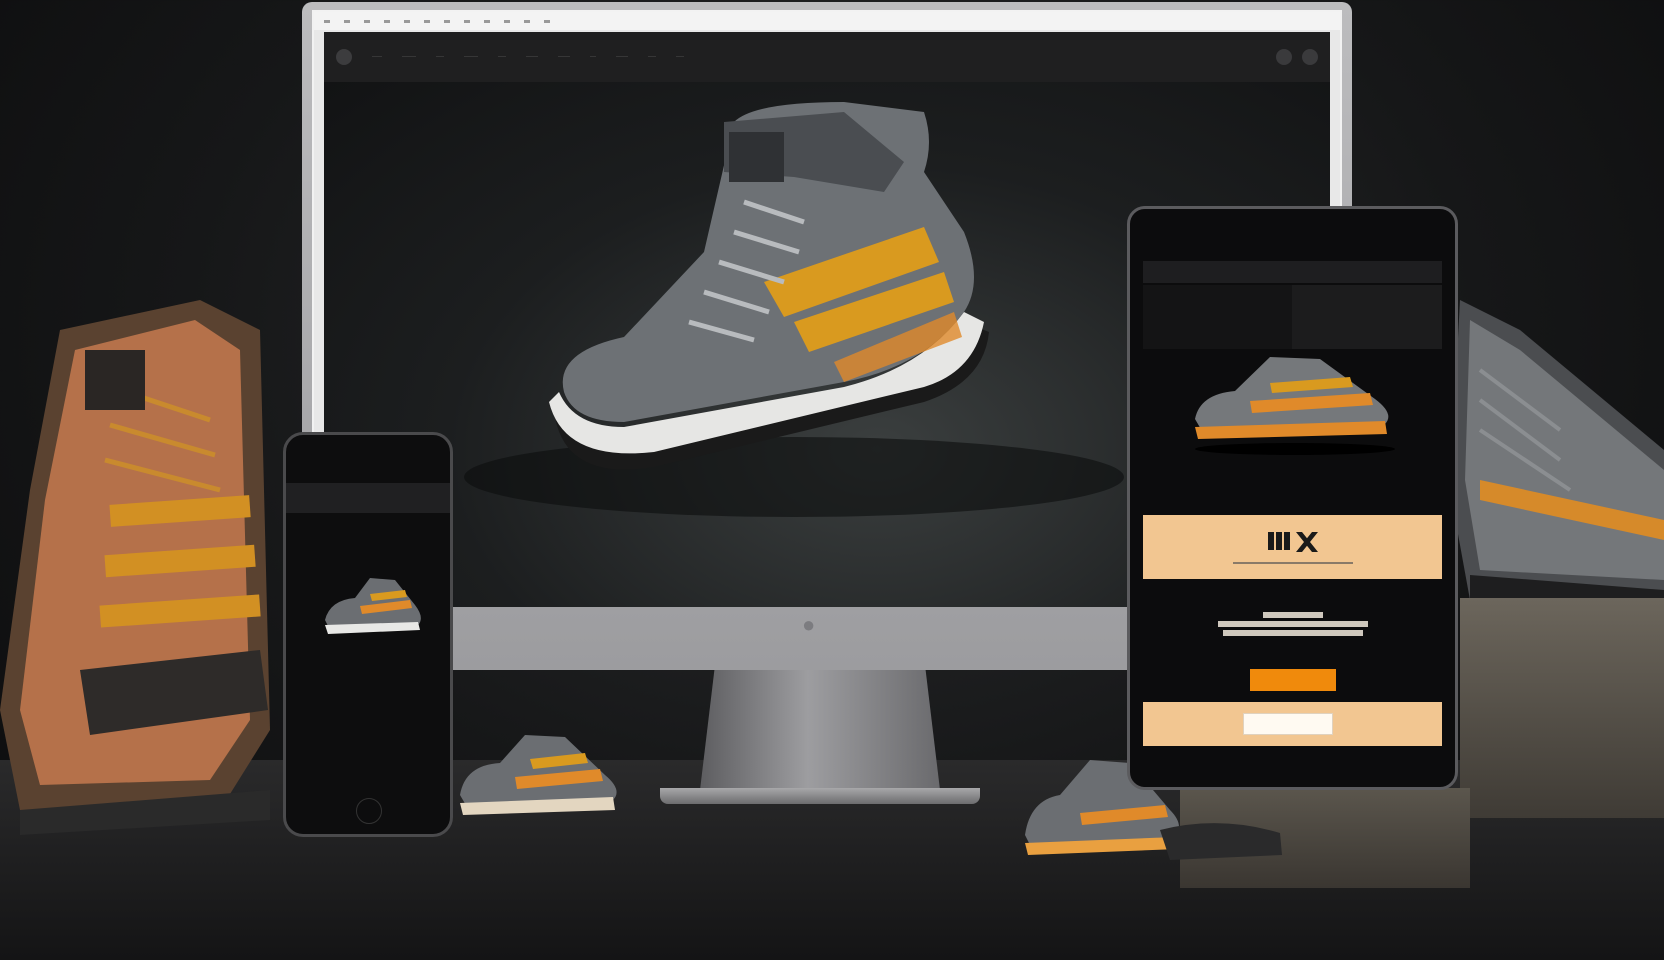 Image resolution: width=1664 pixels, height=960 pixels. What do you see at coordinates (538, 775) in the screenshot?
I see `floor-sneaker-left-image` at bounding box center [538, 775].